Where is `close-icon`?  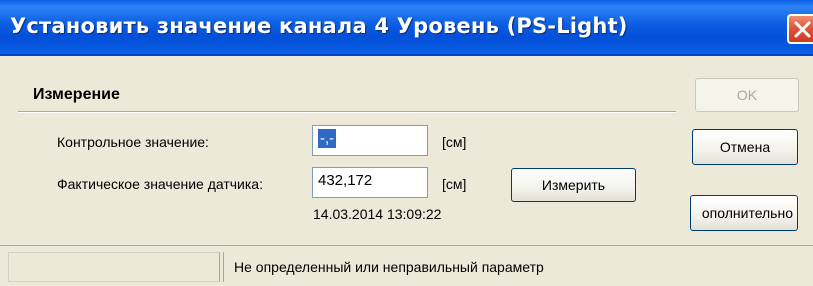
close-icon is located at coordinates (802, 29).